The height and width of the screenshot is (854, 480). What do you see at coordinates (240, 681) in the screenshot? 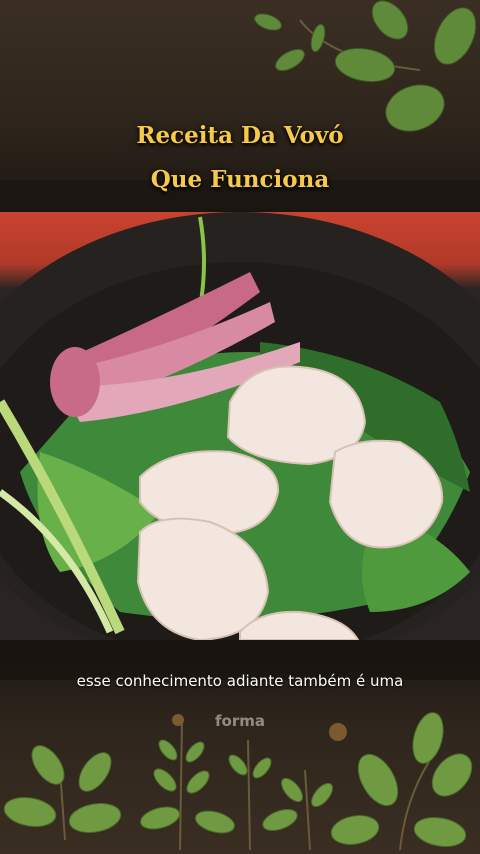
I see `subtitle-caption: esse conhecimento adiante também é uma` at bounding box center [240, 681].